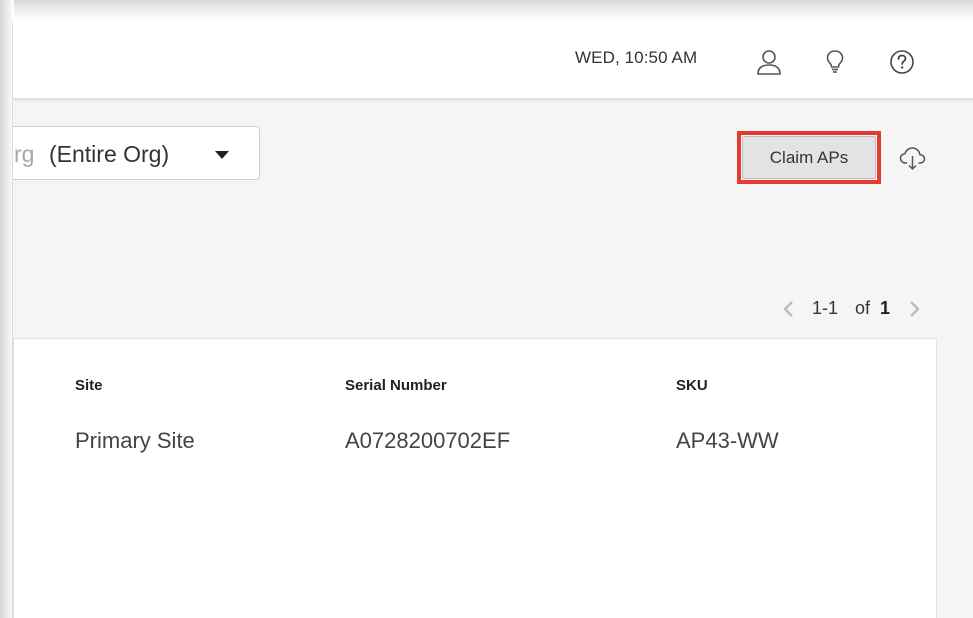 This screenshot has width=973, height=618. I want to click on previous-page-icon, so click(789, 309).